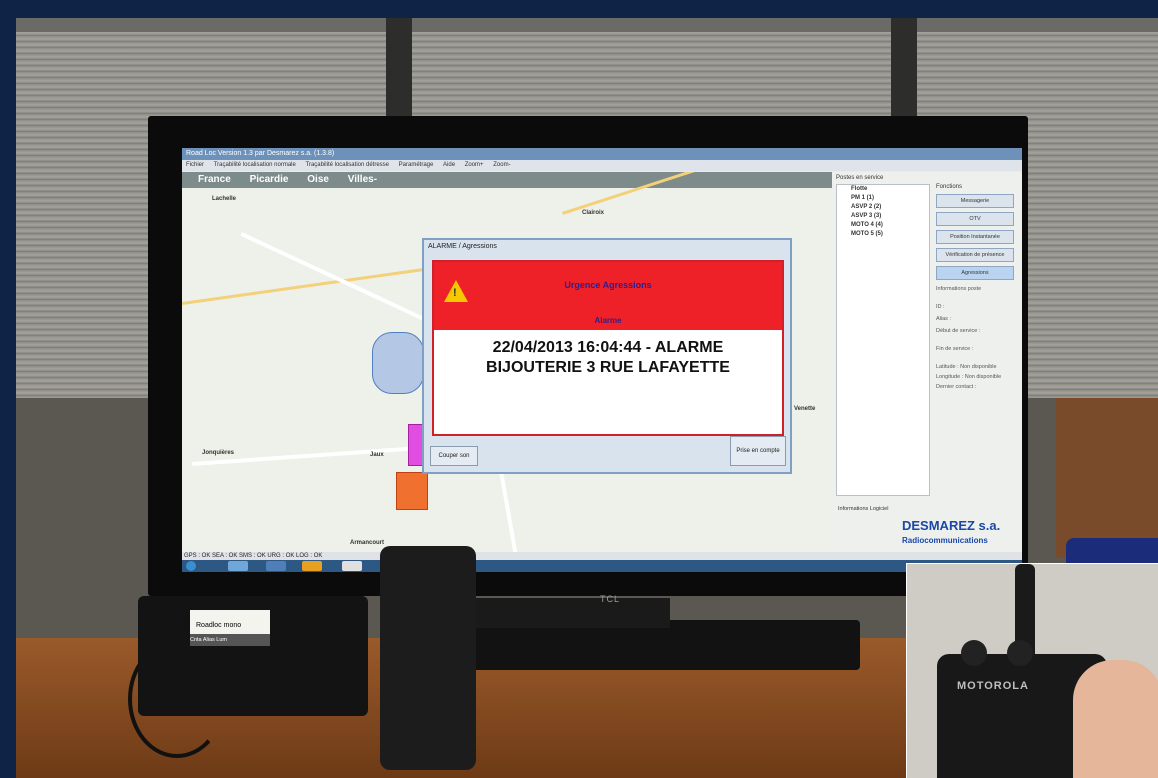  Describe the element at coordinates (975, 201) in the screenshot. I see `messaging-button: Messagerie` at that location.